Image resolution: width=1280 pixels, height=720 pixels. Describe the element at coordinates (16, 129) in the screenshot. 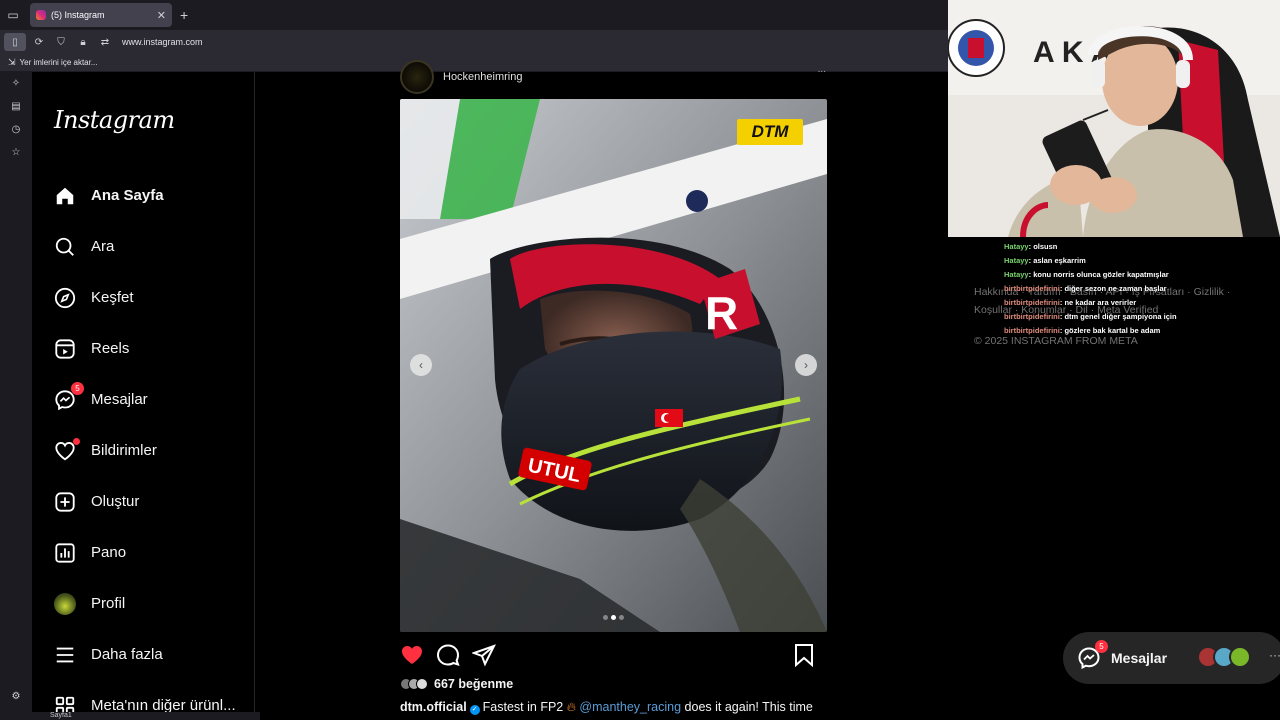

I see `history-icon: ◷` at that location.